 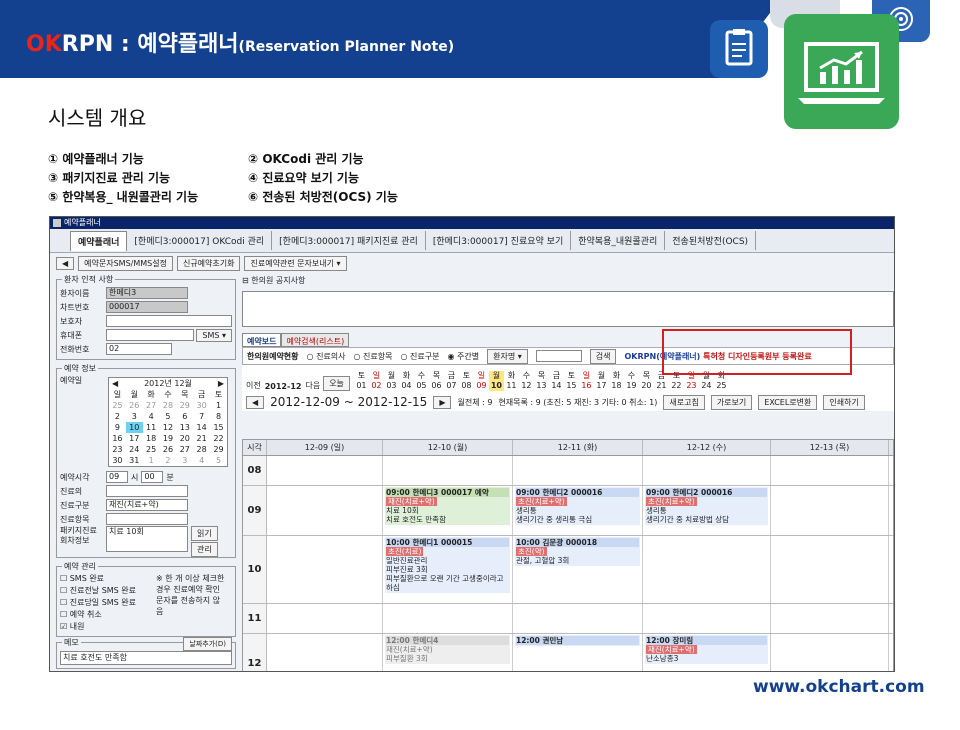 I want to click on doctor-select, so click(x=147, y=491).